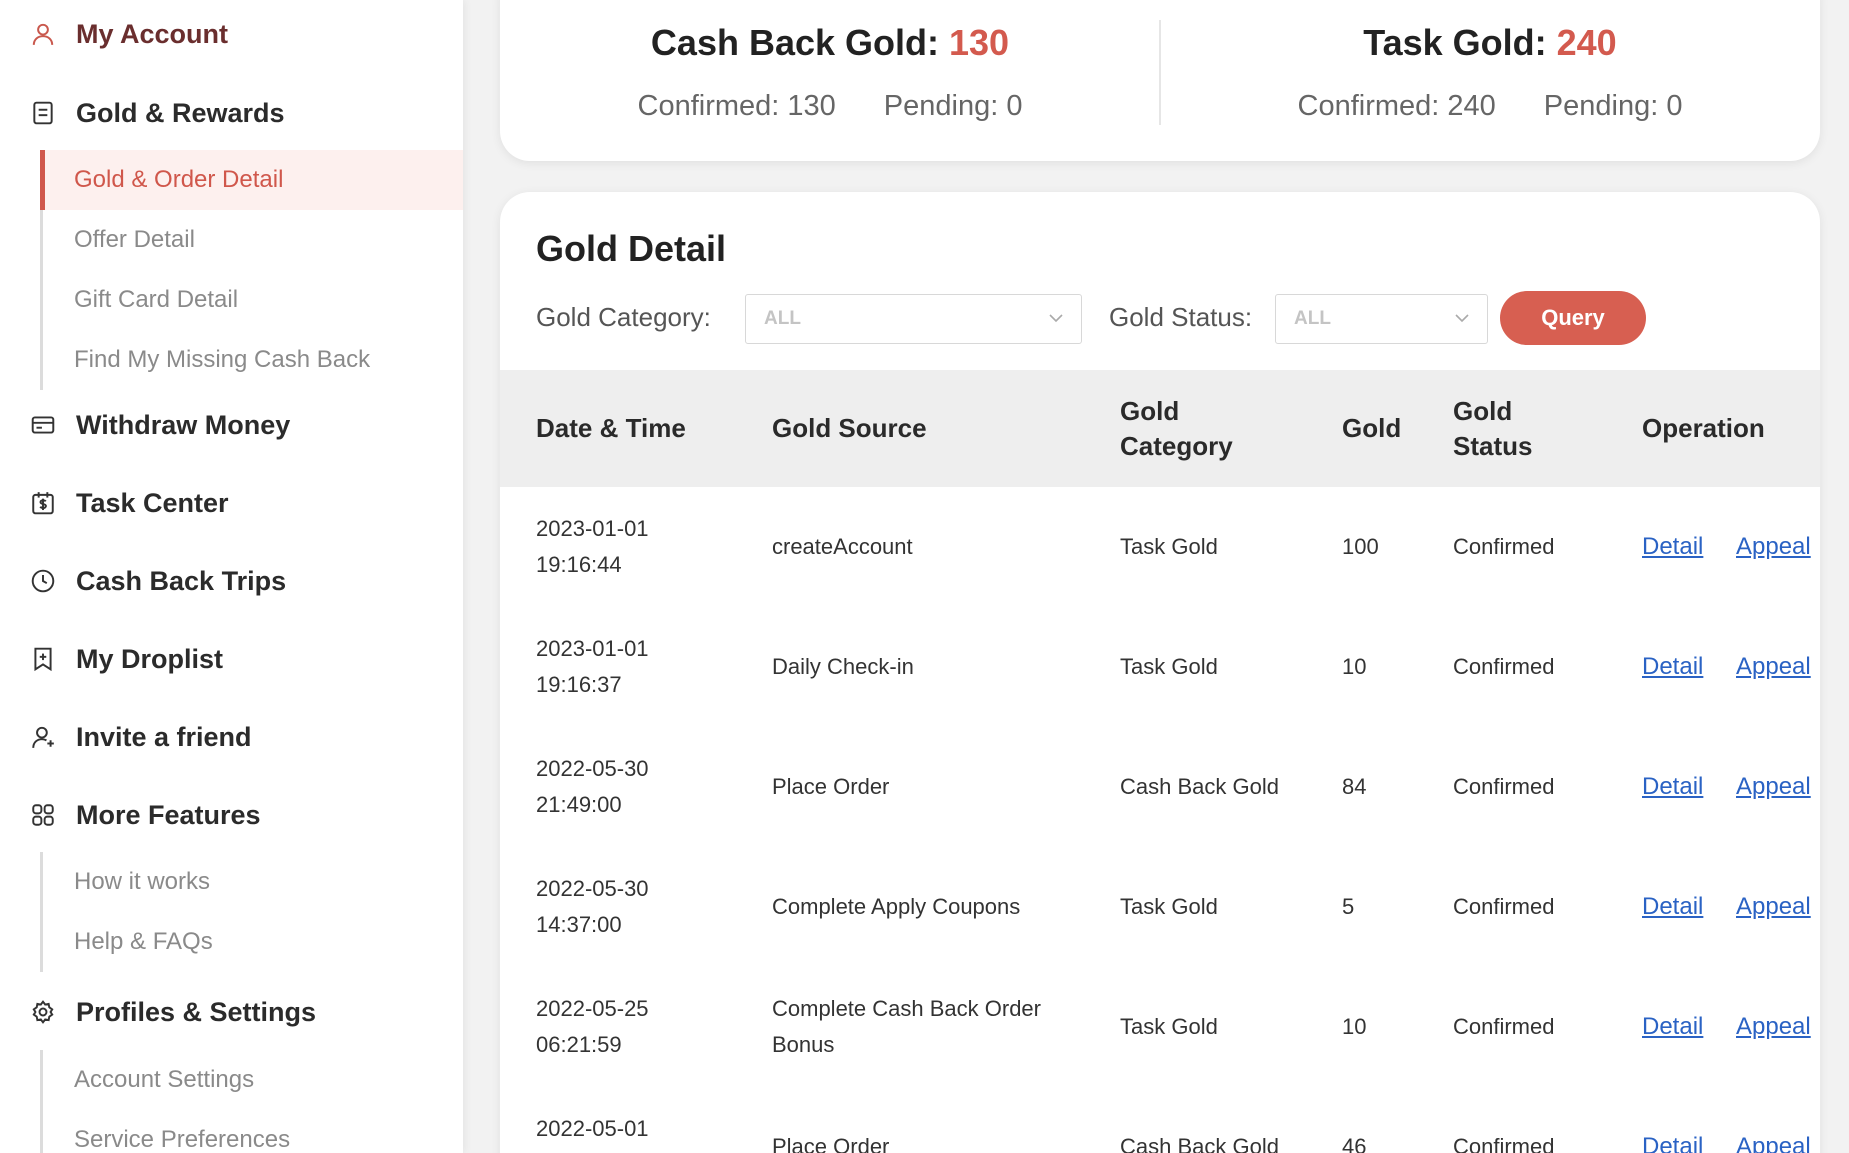  I want to click on nav-label: Task Center, so click(152, 502).